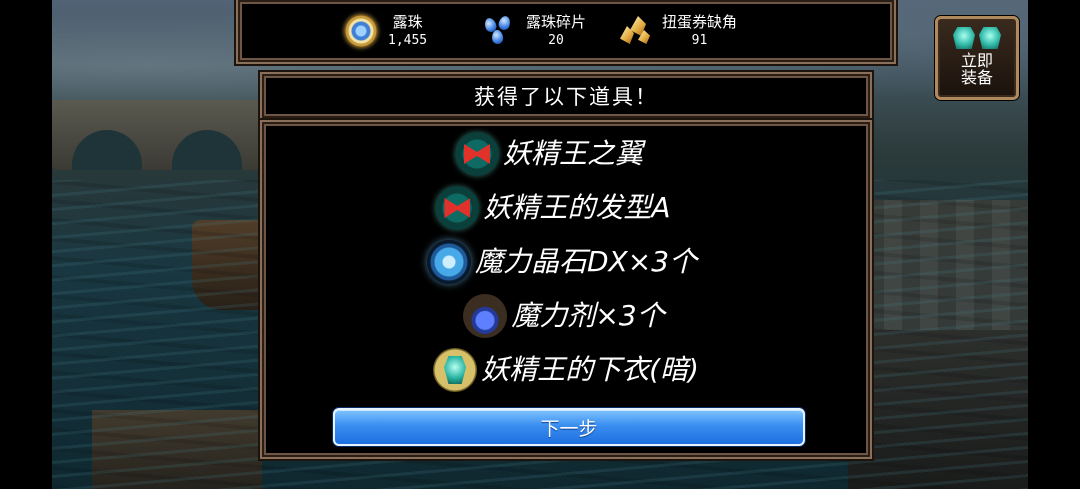  What do you see at coordinates (448, 262) in the screenshot?
I see `crystal-gem-icon` at bounding box center [448, 262].